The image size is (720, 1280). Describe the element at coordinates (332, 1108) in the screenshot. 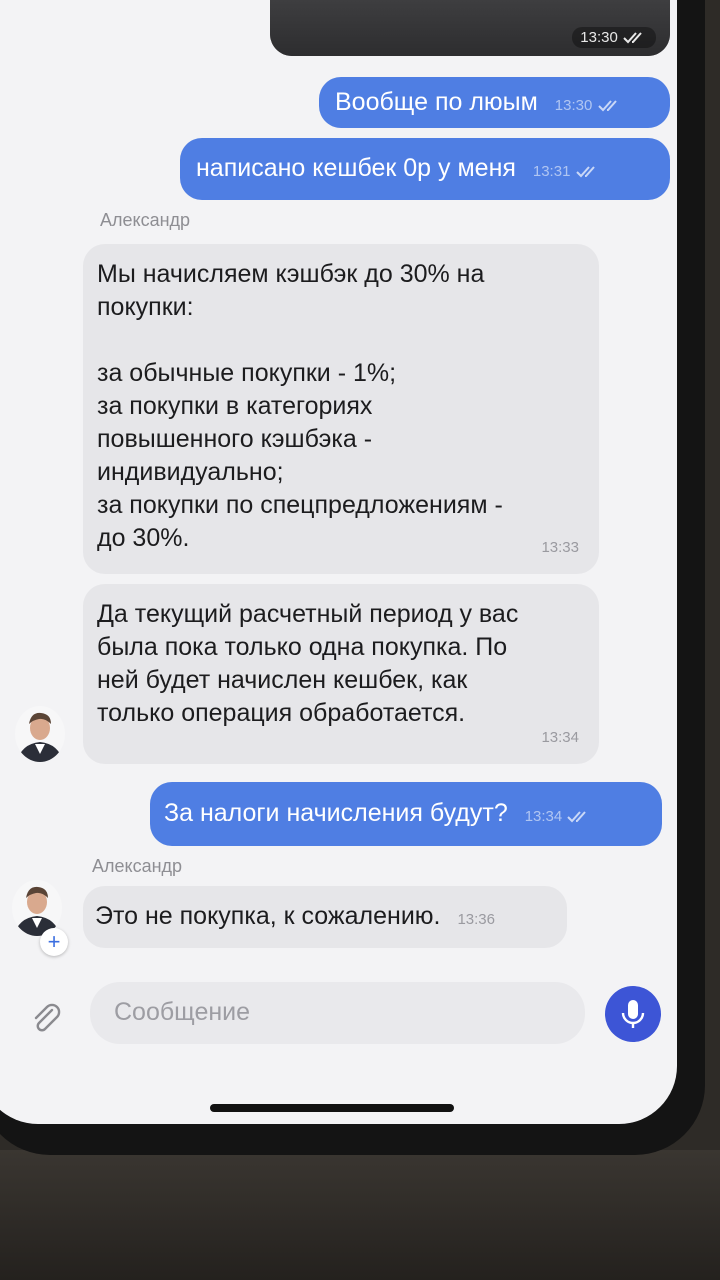

I see `home-indicator` at that location.